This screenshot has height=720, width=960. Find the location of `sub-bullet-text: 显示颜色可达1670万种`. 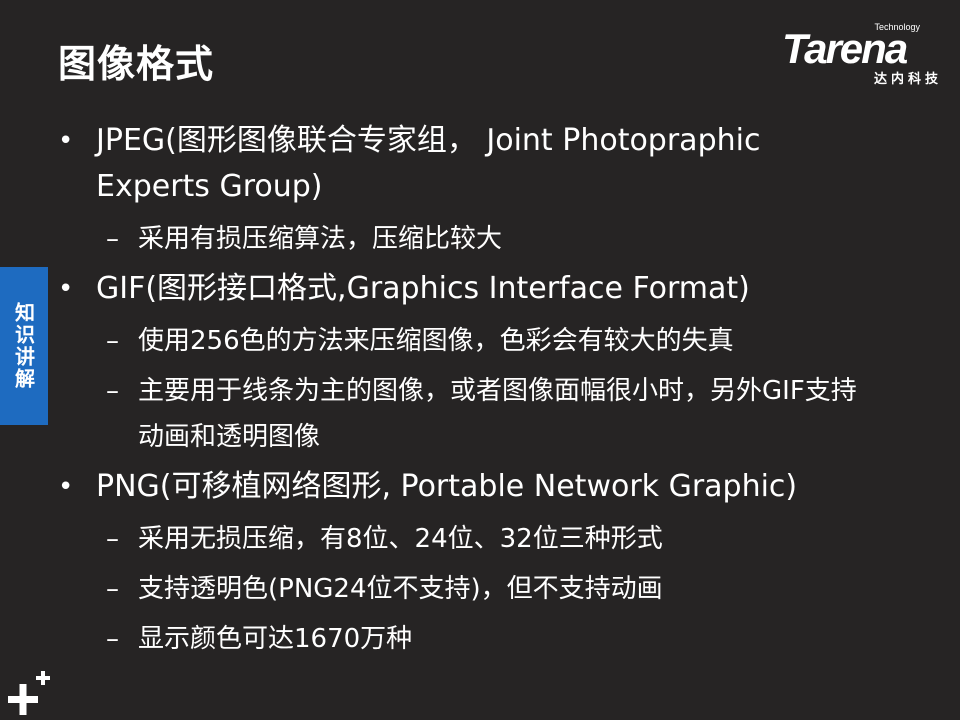

sub-bullet-text: 显示颜色可达1670万种 is located at coordinates (275, 639).